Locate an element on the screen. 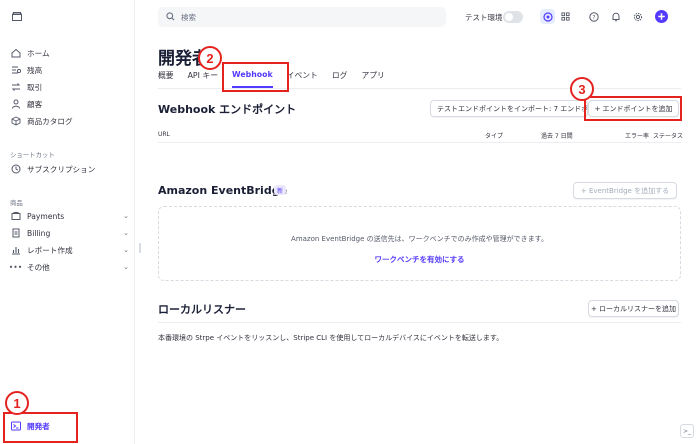  sidebar-item-label: サブスクリプション is located at coordinates (61, 169).